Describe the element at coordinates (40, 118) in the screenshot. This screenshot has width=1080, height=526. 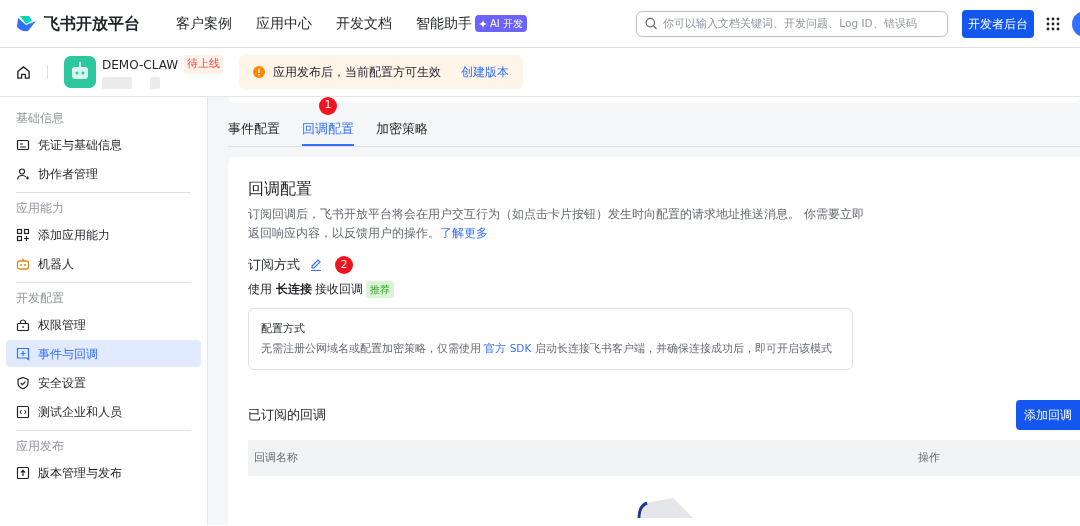
I see `group-title: 基础信息` at that location.